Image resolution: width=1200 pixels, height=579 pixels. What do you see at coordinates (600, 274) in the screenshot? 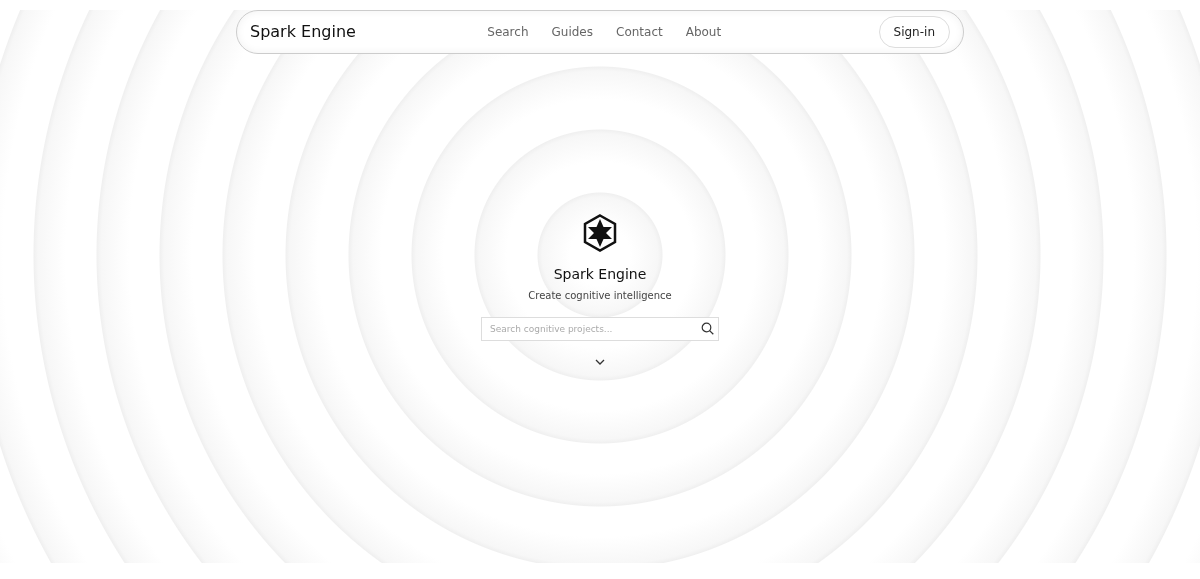
I see `hero-title: Spark Engine` at bounding box center [600, 274].